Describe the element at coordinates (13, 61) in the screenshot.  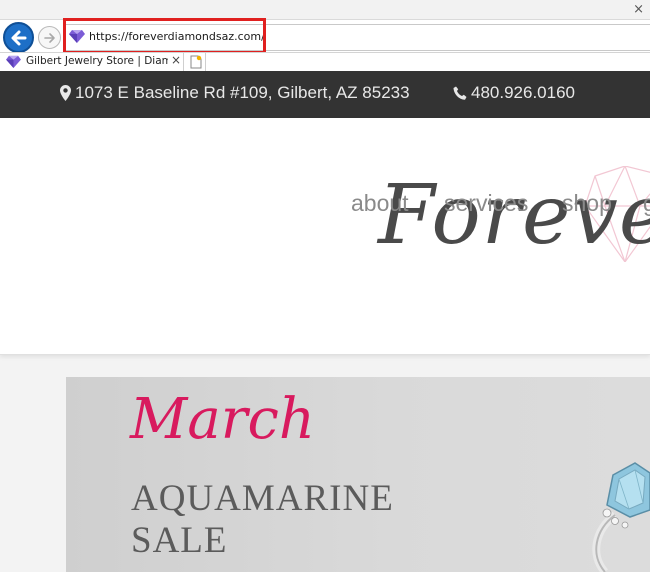
I see `tab-favicon-gem-icon` at that location.